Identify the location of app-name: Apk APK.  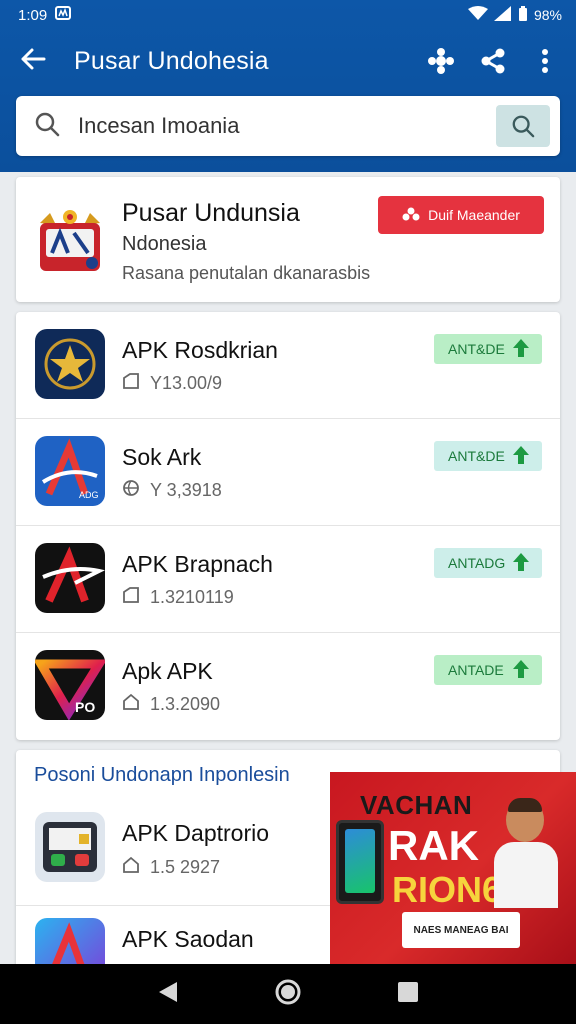
(167, 671).